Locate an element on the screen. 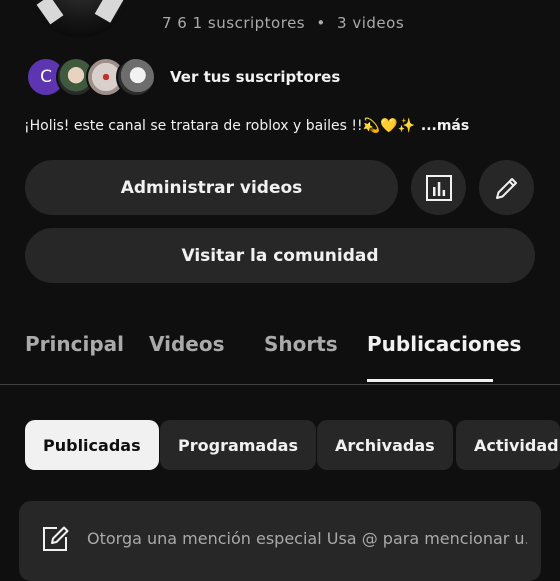  filter-chip-actividad: Actividad de is located at coordinates (508, 445).